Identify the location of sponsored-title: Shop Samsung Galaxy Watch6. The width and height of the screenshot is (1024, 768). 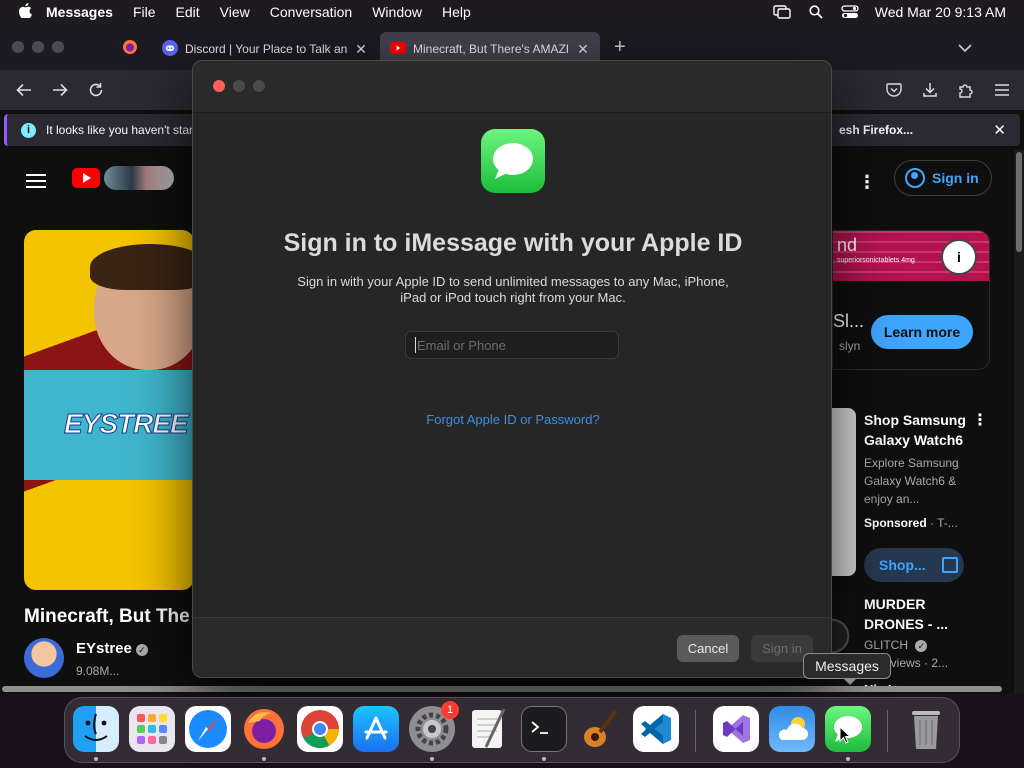
(919, 430).